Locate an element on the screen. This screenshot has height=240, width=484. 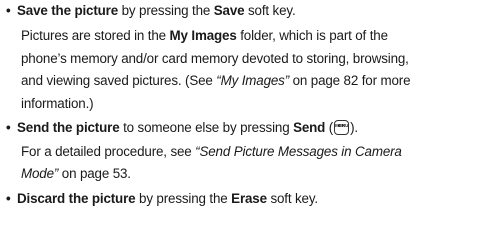
send-detail-text: on page 53. is located at coordinates (94, 173).